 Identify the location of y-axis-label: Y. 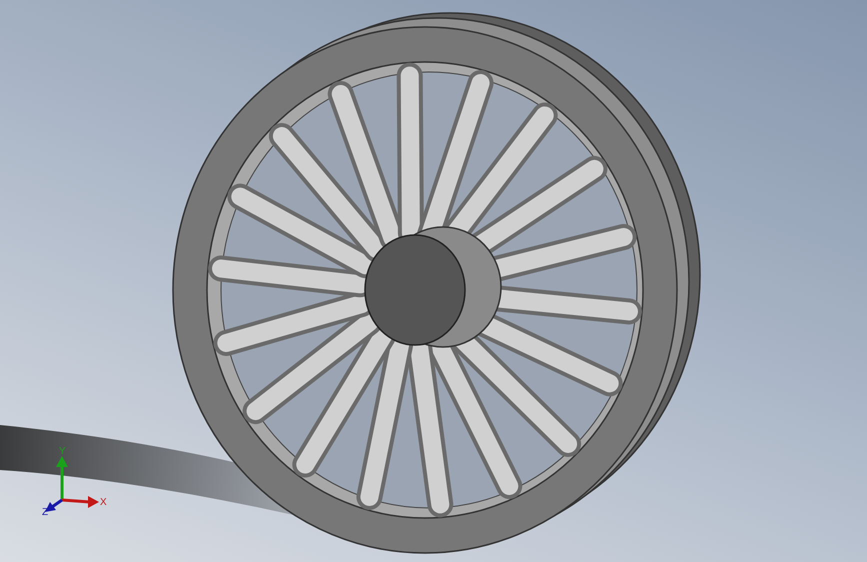
(62, 451).